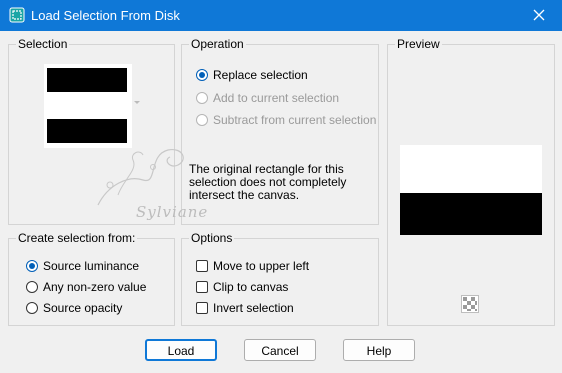 Image resolution: width=562 pixels, height=373 pixels. I want to click on selection-thumbnail, so click(88, 106).